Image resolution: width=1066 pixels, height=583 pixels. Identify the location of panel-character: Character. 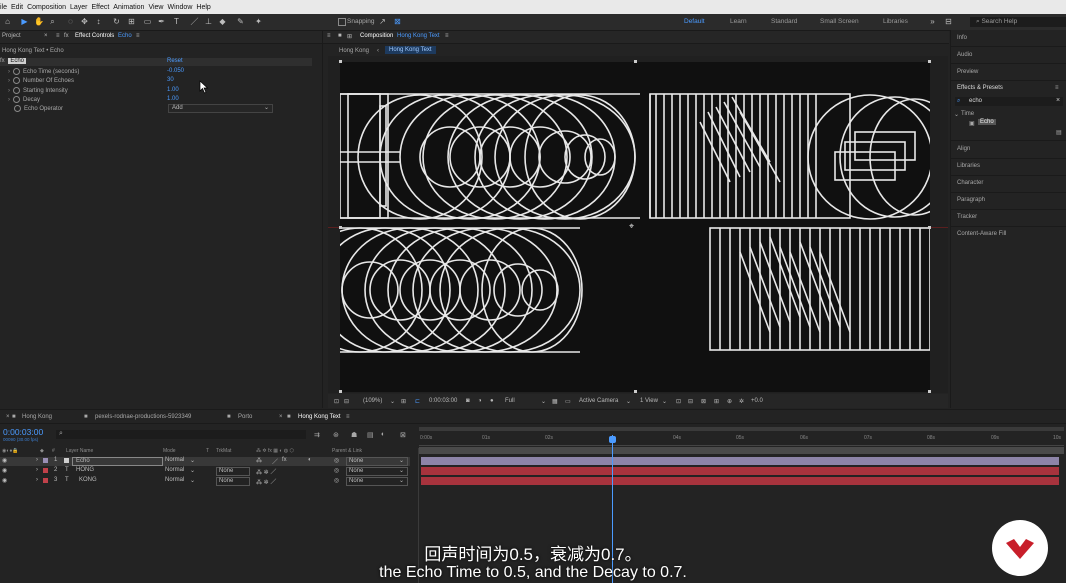
(970, 183).